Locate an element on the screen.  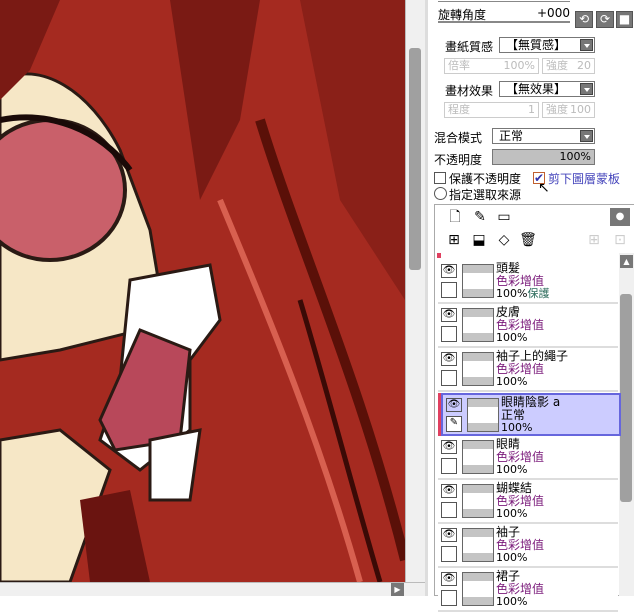
new-layer-icon: 🗋 is located at coordinates (455, 217).